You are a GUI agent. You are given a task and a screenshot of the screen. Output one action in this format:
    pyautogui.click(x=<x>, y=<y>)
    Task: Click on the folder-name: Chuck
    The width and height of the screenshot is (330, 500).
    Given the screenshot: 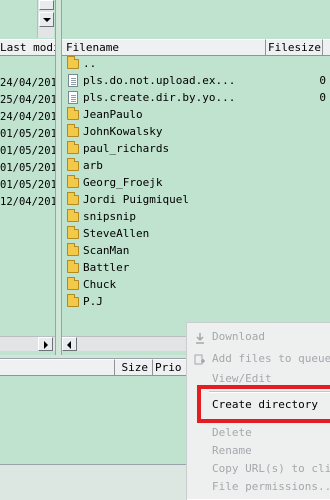 What is the action you would take?
    pyautogui.click(x=100, y=284)
    